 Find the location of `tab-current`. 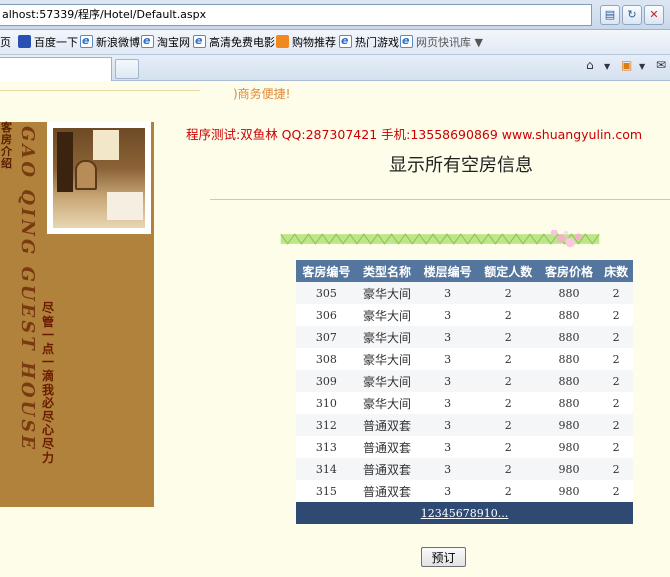

tab-current is located at coordinates (56, 69).